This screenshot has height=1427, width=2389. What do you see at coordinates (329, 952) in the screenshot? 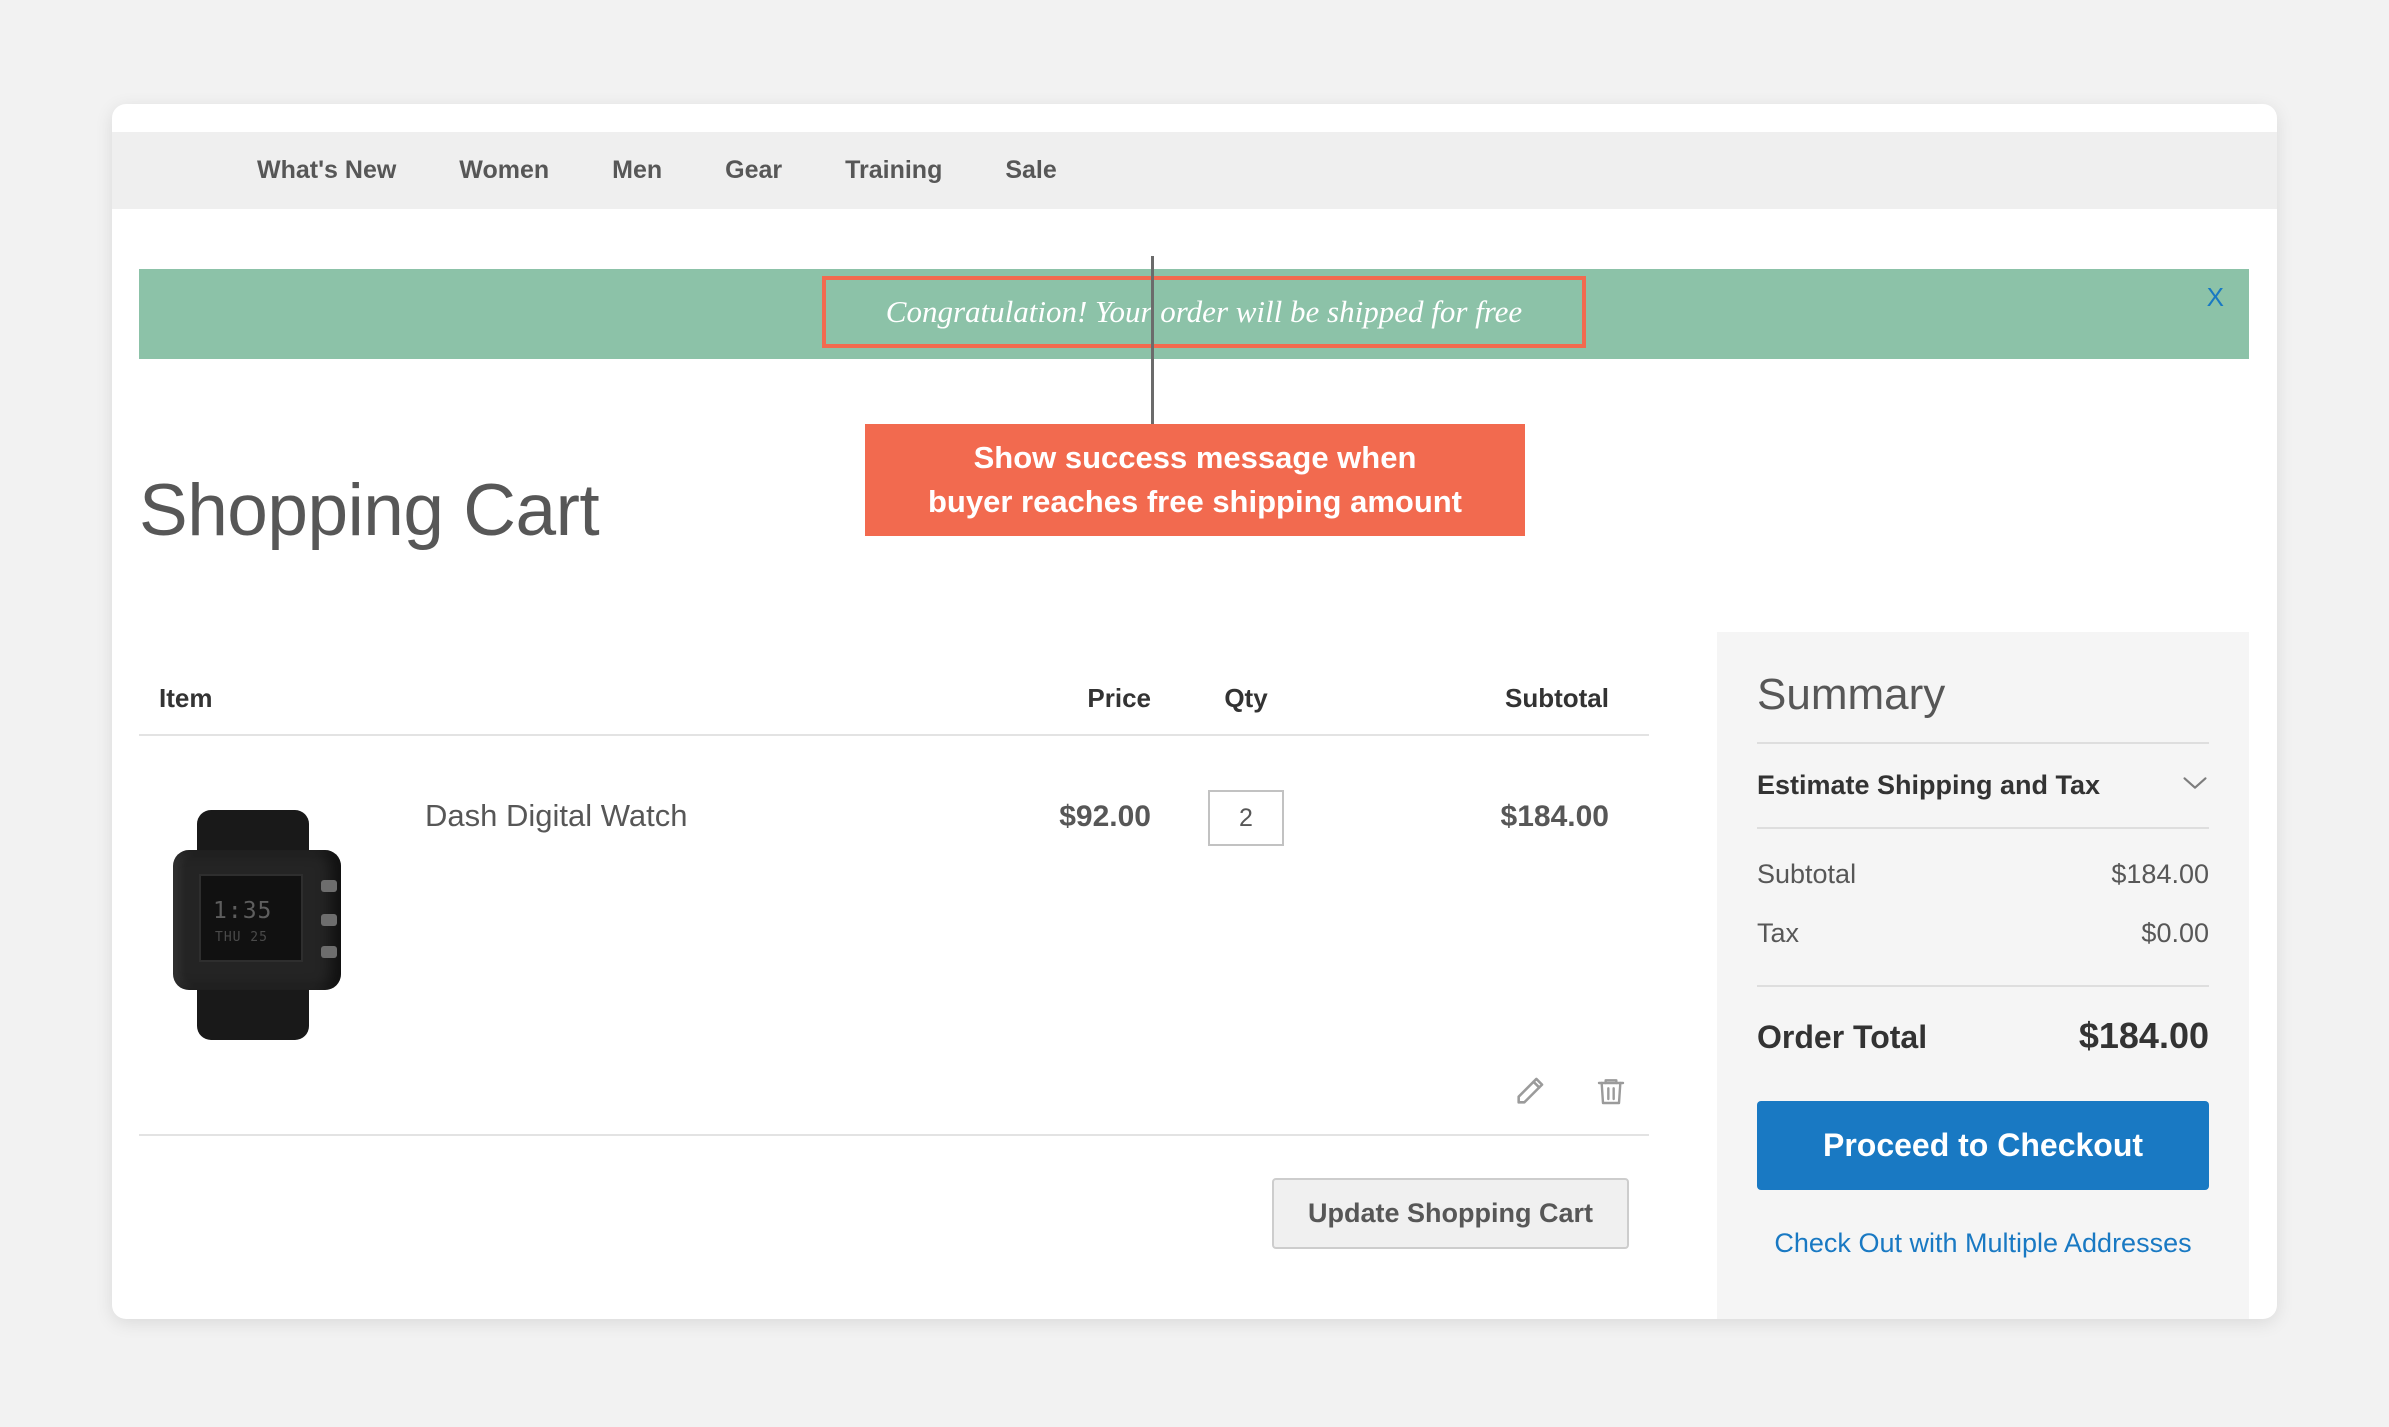
I see `watch-button-bottom` at bounding box center [329, 952].